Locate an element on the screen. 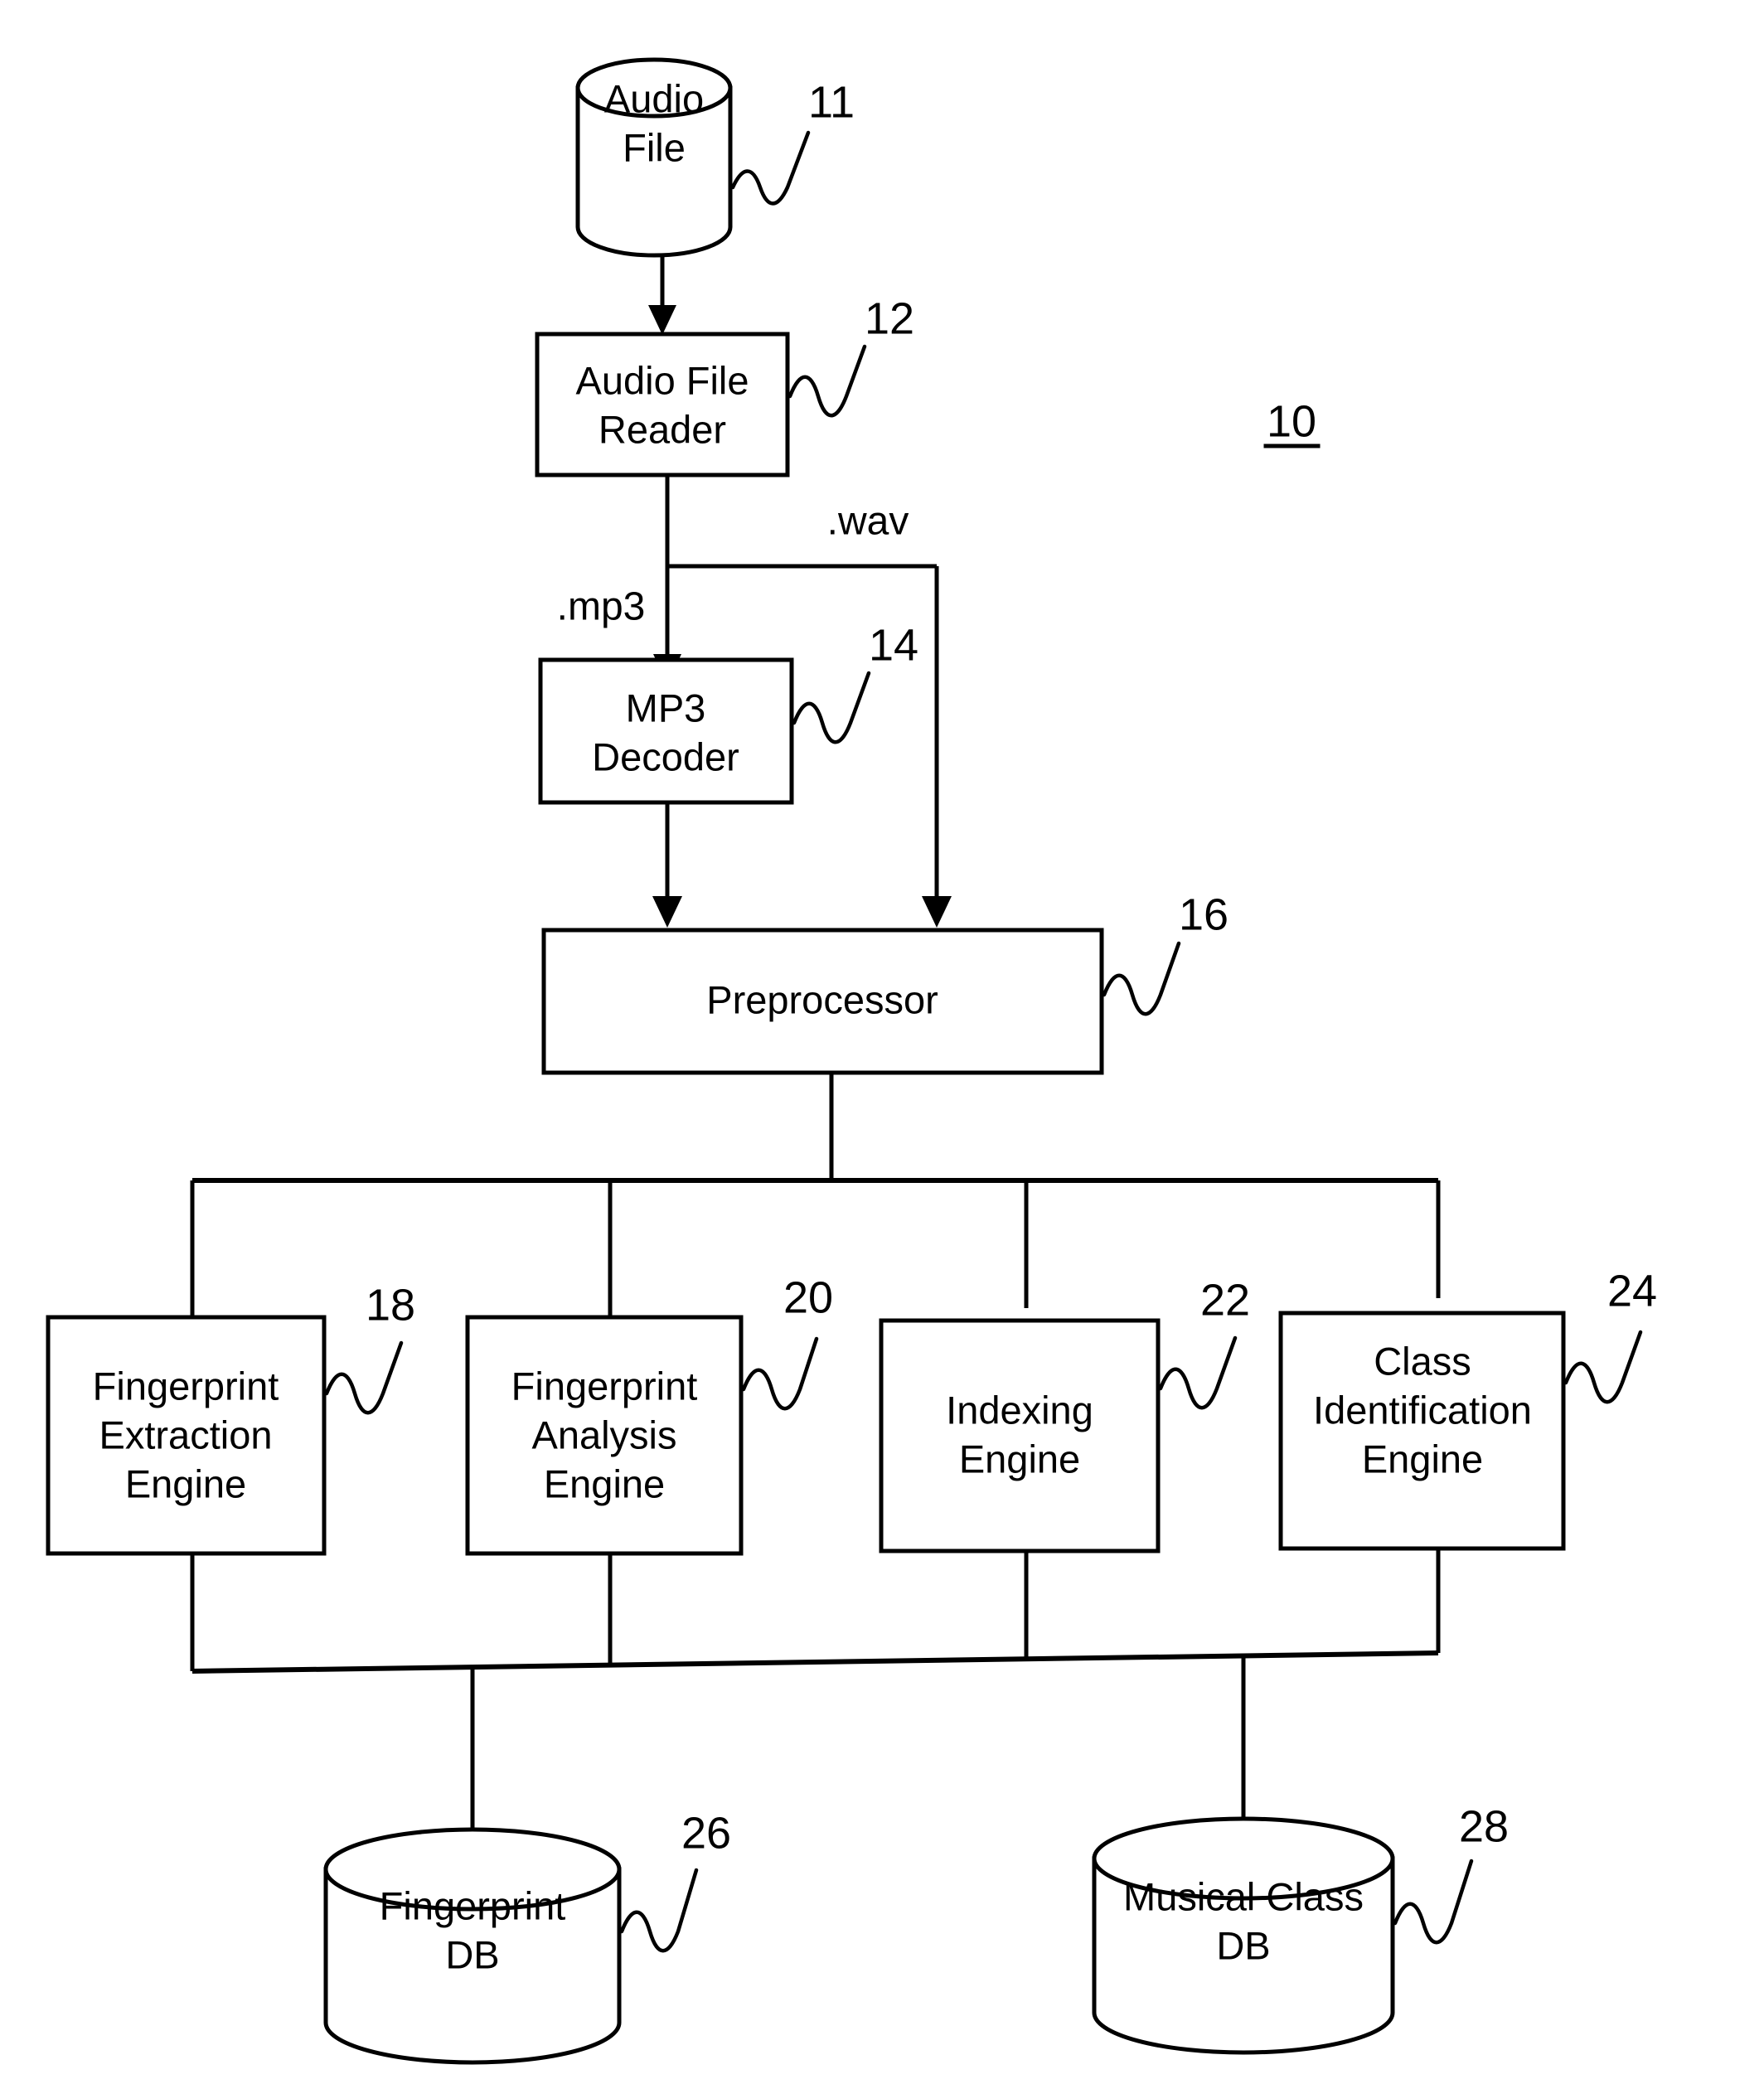 This screenshot has width=1764, height=2084. mp3-decoder-label-line2: Decoder is located at coordinates (665, 756).